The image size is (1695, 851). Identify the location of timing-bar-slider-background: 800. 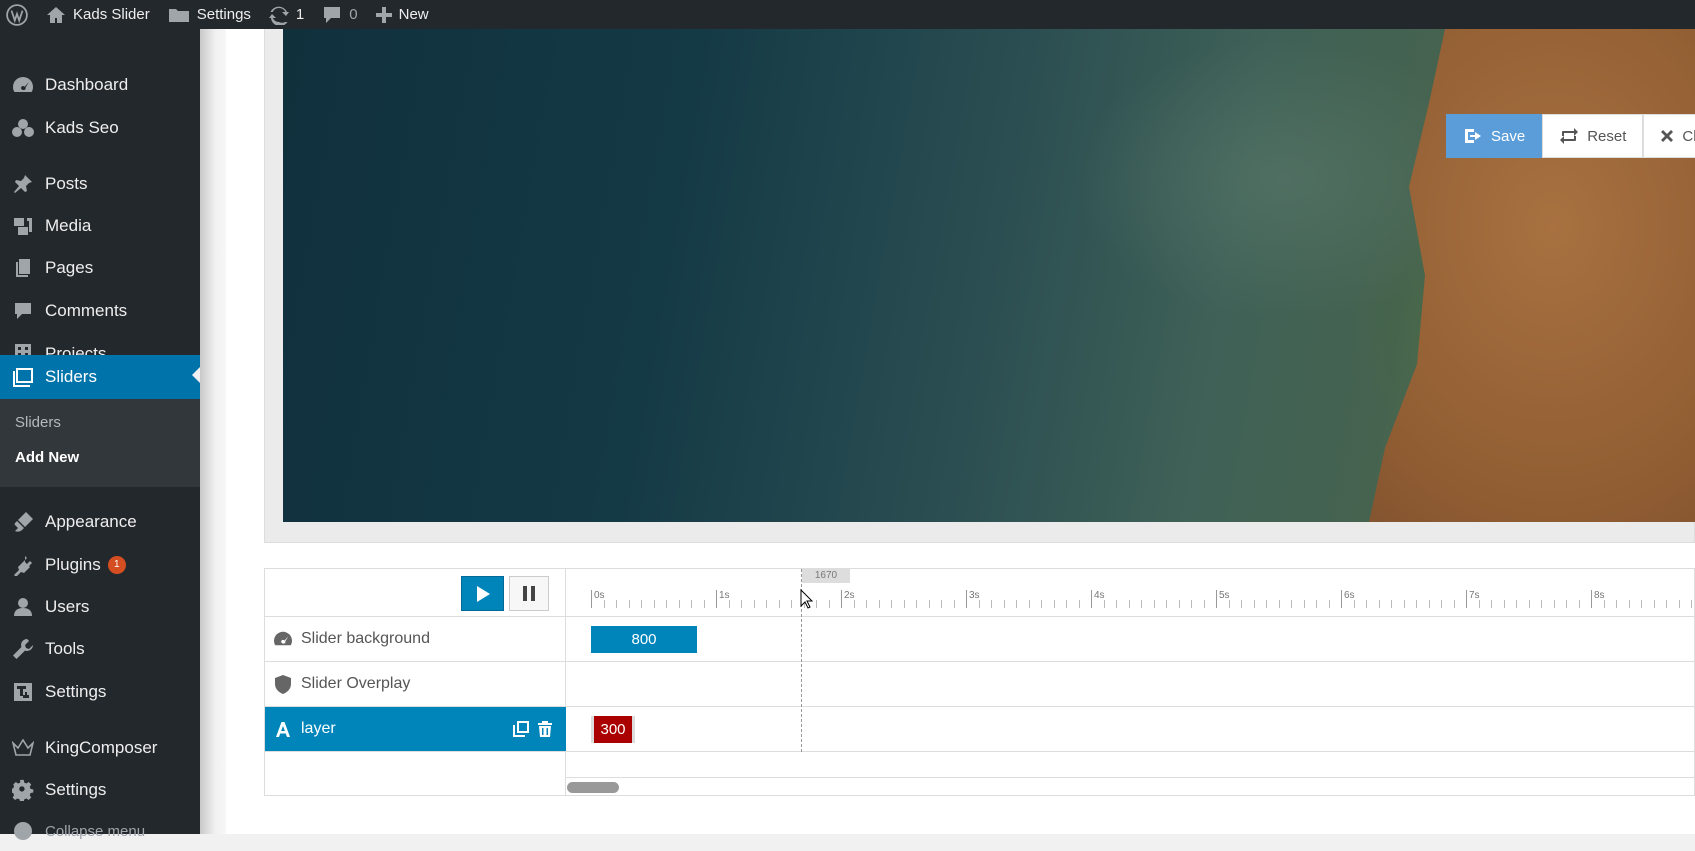
(644, 639).